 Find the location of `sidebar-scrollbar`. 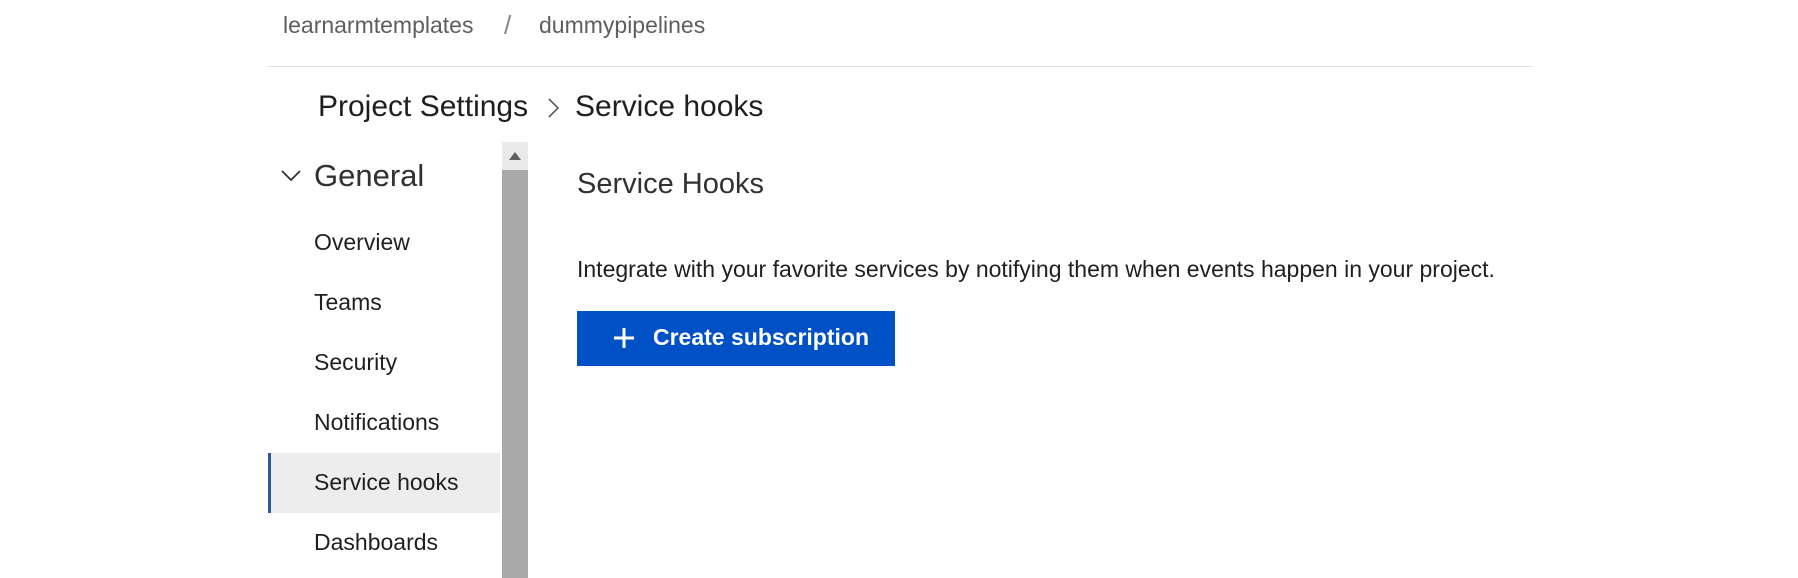

sidebar-scrollbar is located at coordinates (515, 360).